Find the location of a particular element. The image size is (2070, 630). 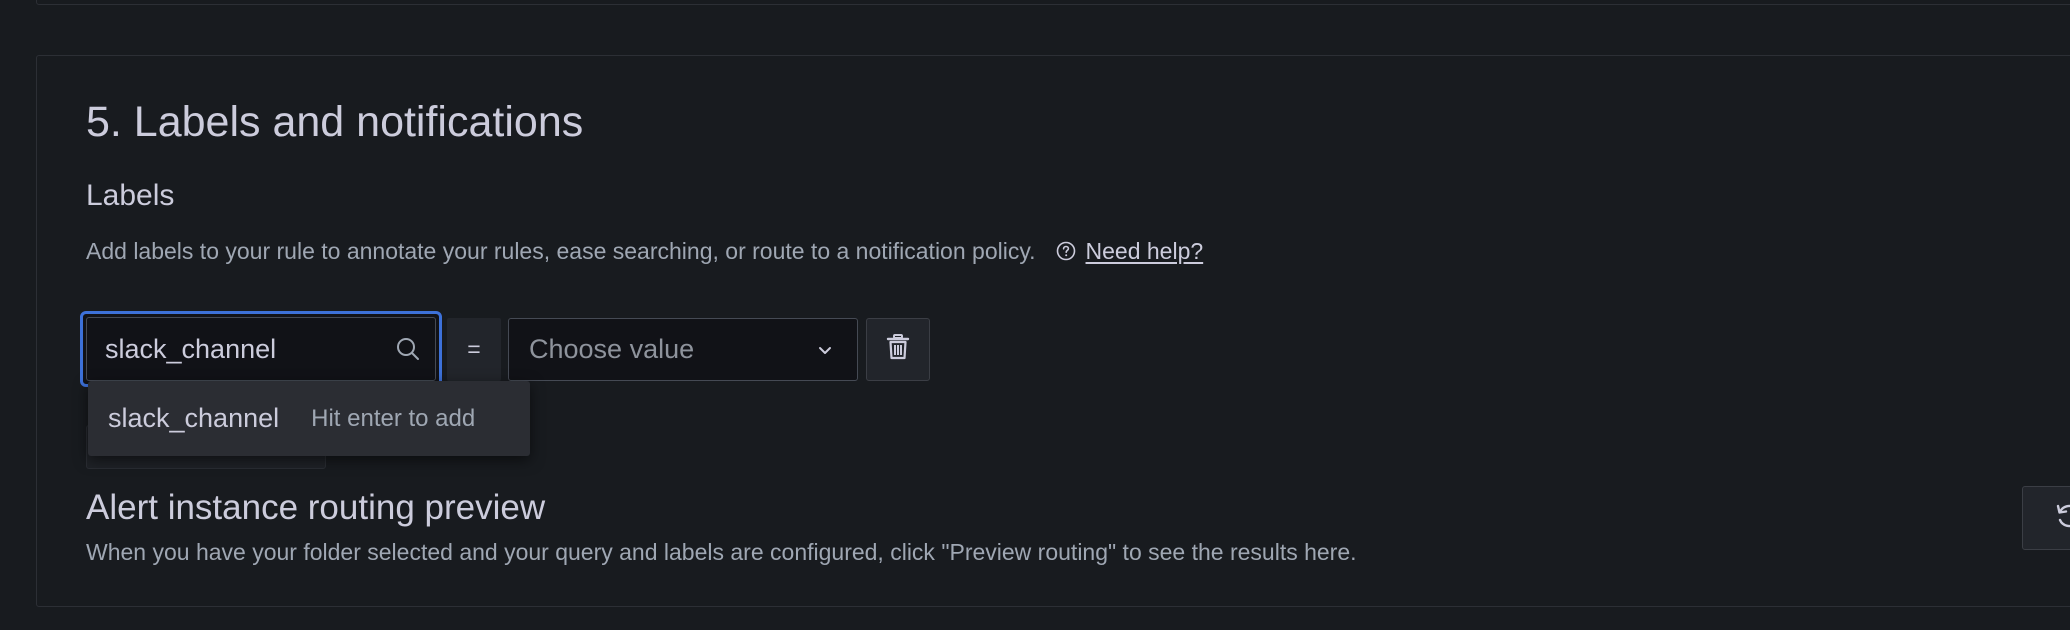

dropdown-option-hint: Hit enter to add is located at coordinates (393, 418).